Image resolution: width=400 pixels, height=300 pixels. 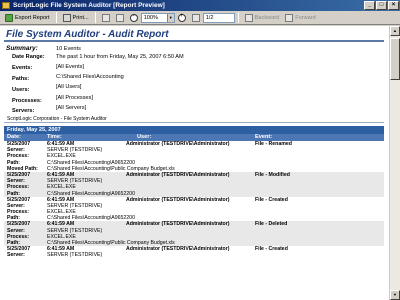 What do you see at coordinates (74, 98) in the screenshot?
I see `summary-processes: [All Processes]` at bounding box center [74, 98].